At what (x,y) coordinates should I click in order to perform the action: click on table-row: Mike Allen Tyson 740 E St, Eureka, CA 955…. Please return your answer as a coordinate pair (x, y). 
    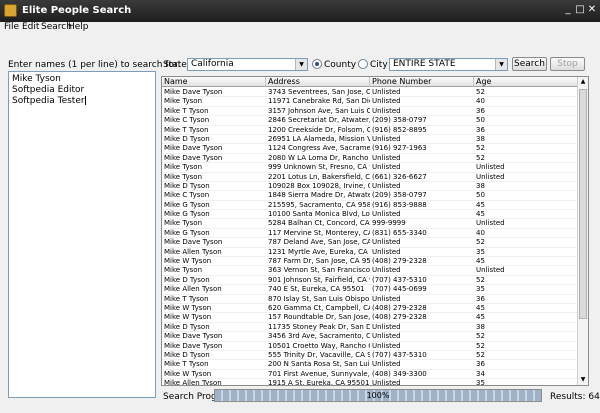
    Looking at the image, I should click on (370, 290).